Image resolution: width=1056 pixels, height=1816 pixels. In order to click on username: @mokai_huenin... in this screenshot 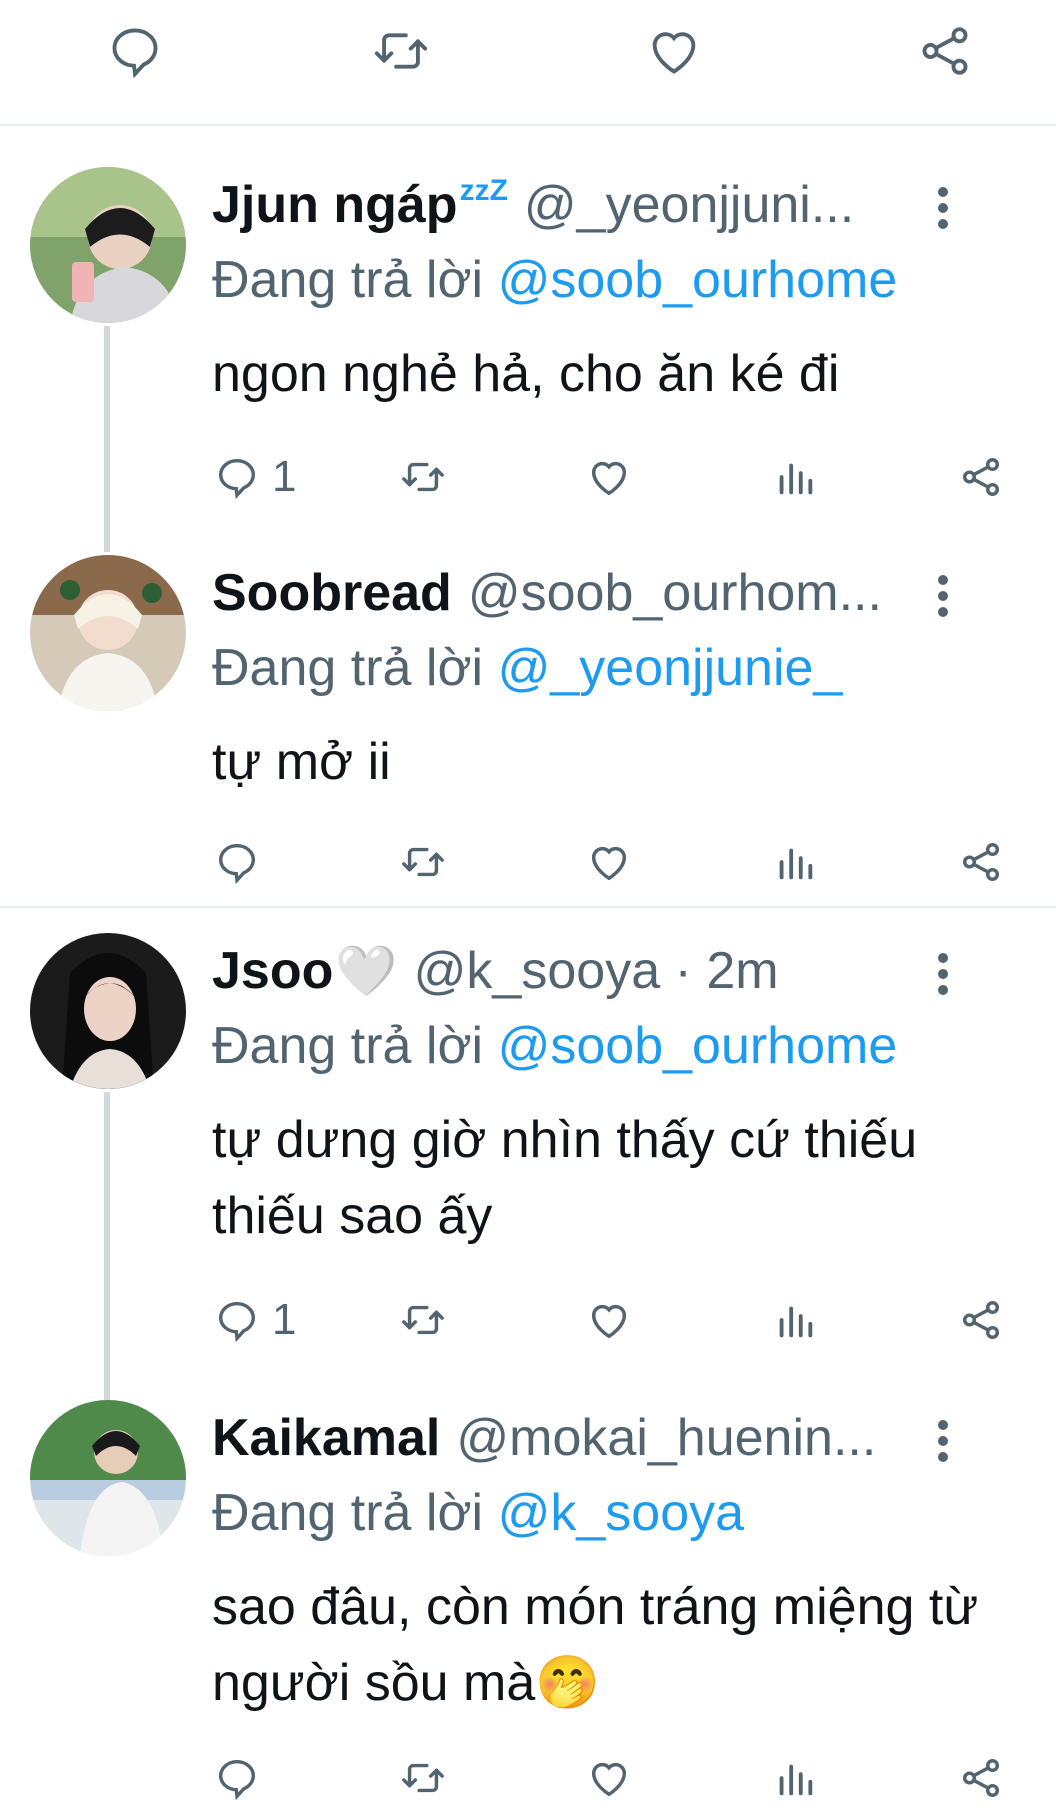, I will do `click(666, 1438)`.